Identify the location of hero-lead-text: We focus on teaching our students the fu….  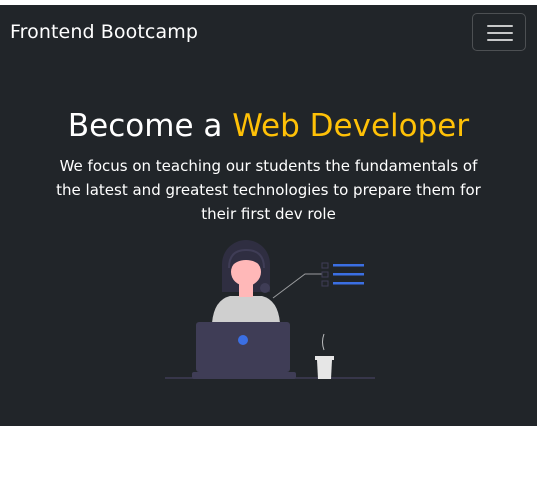
(268, 190).